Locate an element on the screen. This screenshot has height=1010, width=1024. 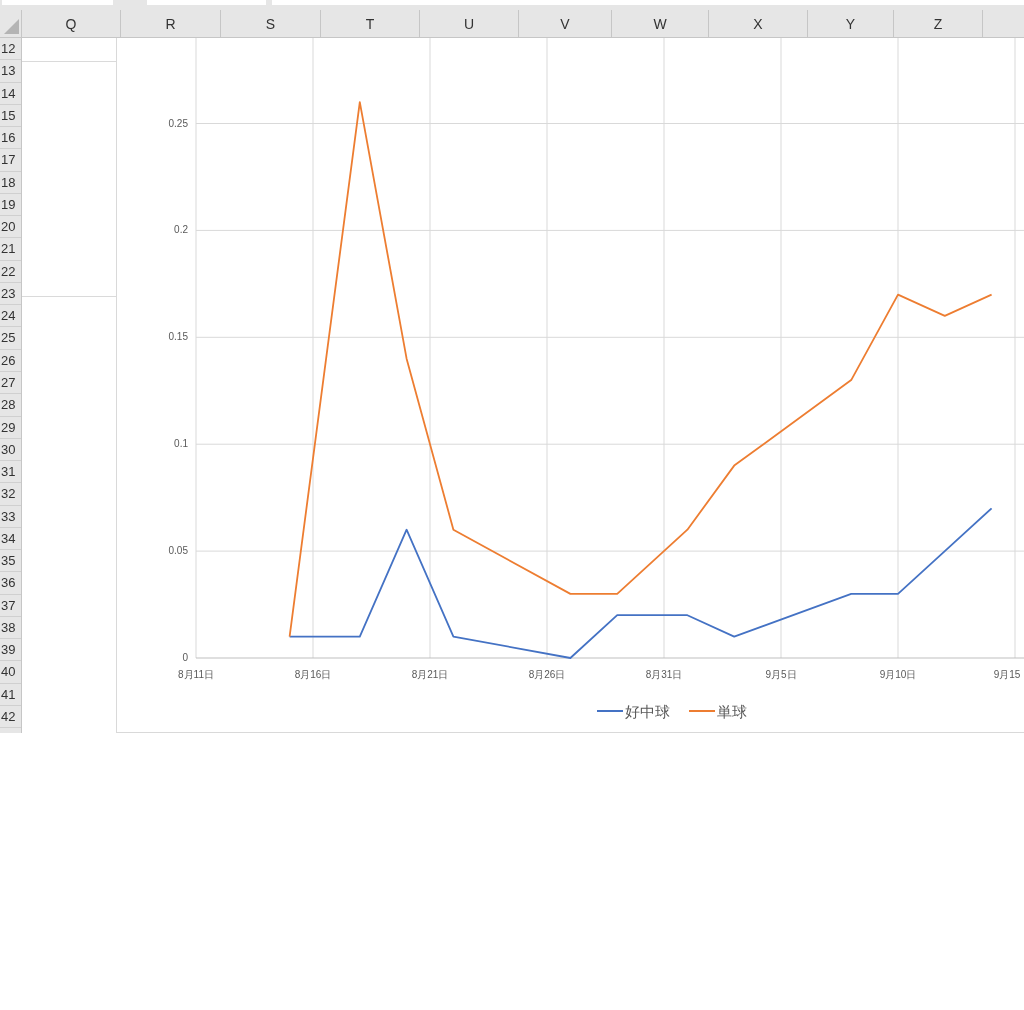
row-header: 18 is located at coordinates (10, 182).